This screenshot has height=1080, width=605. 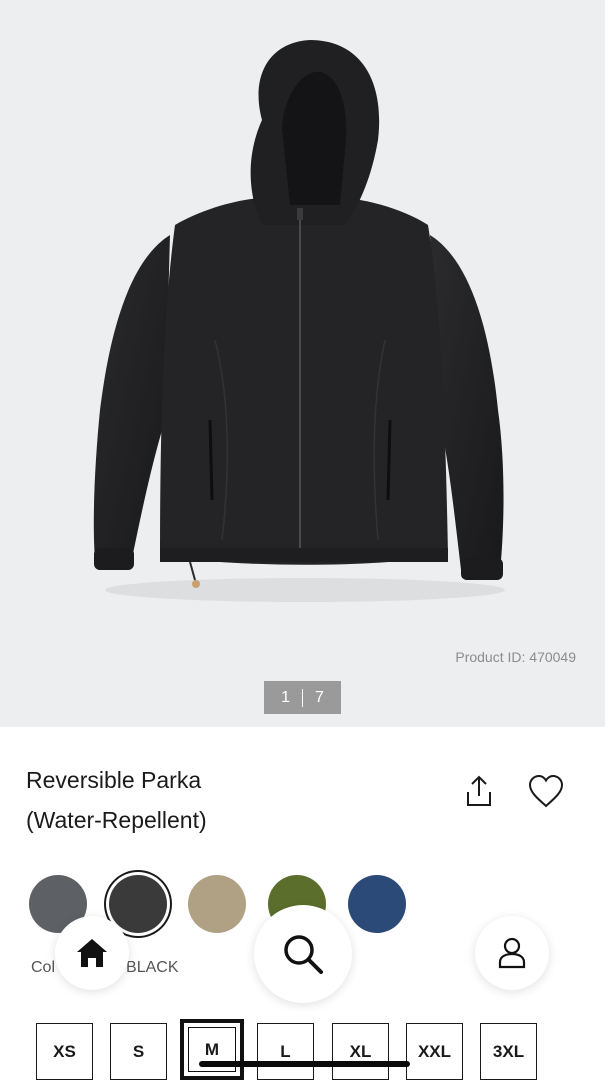 I want to click on color-swatch-black, so click(x=138, y=904).